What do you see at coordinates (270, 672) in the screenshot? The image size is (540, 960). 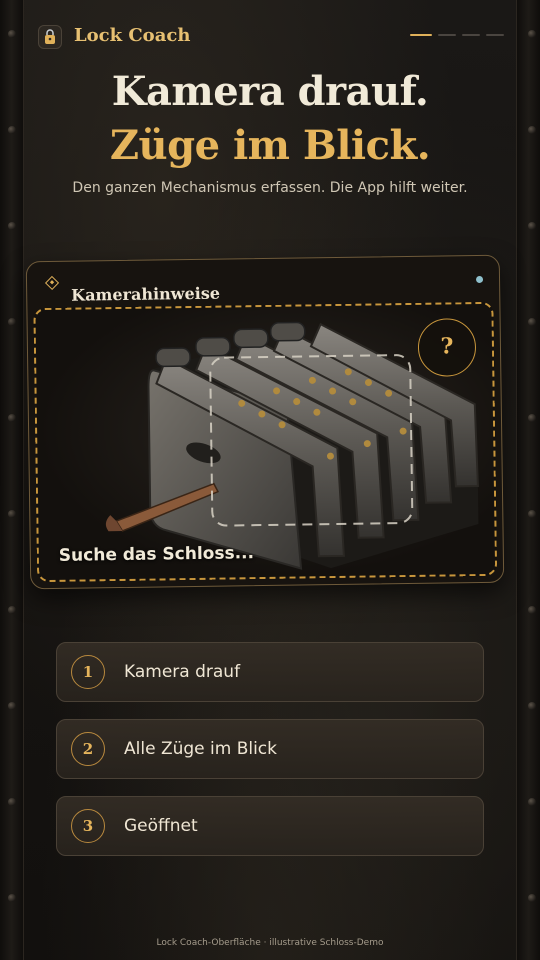 I see `step-item-1: 1 Kamera drauf` at bounding box center [270, 672].